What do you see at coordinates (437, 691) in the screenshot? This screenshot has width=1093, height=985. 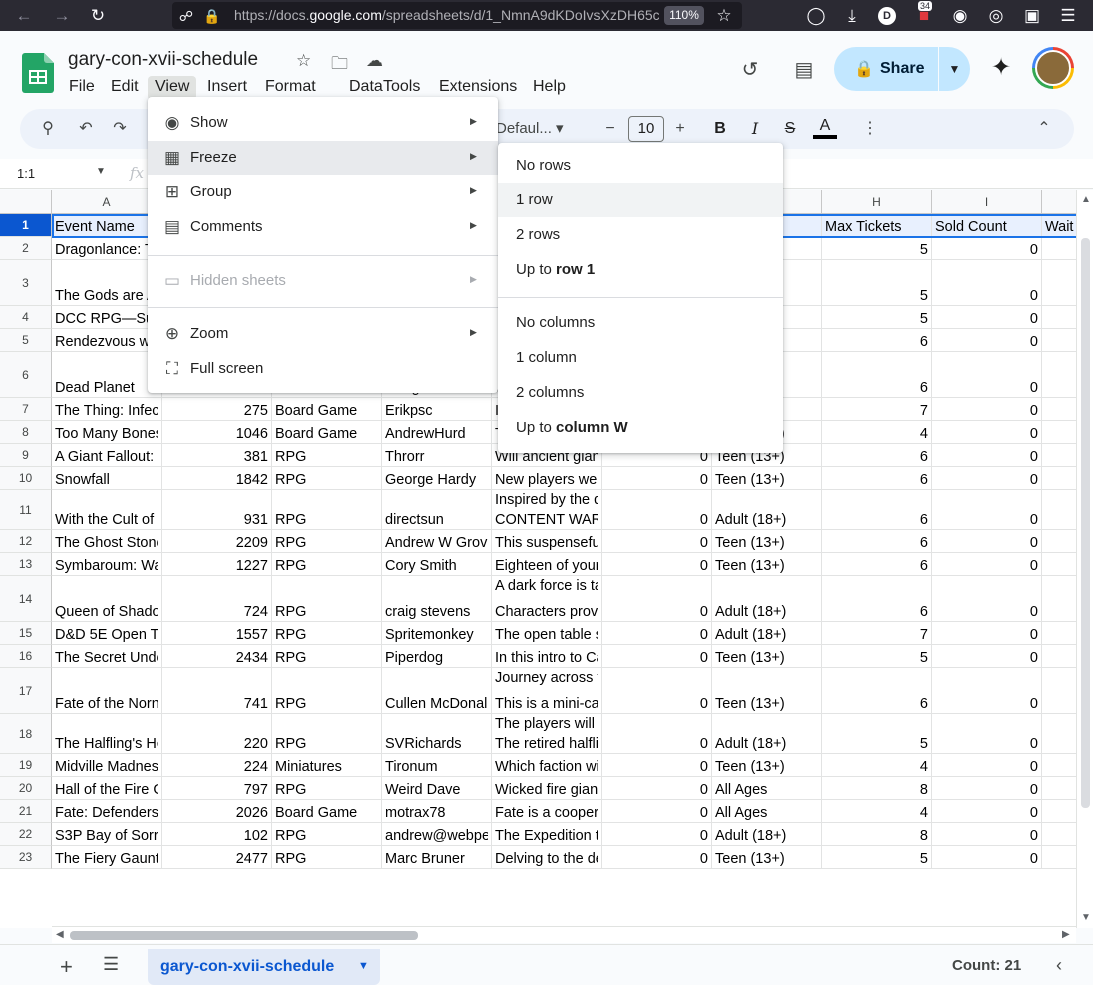 I see `table-cell: Cullen McDonald` at bounding box center [437, 691].